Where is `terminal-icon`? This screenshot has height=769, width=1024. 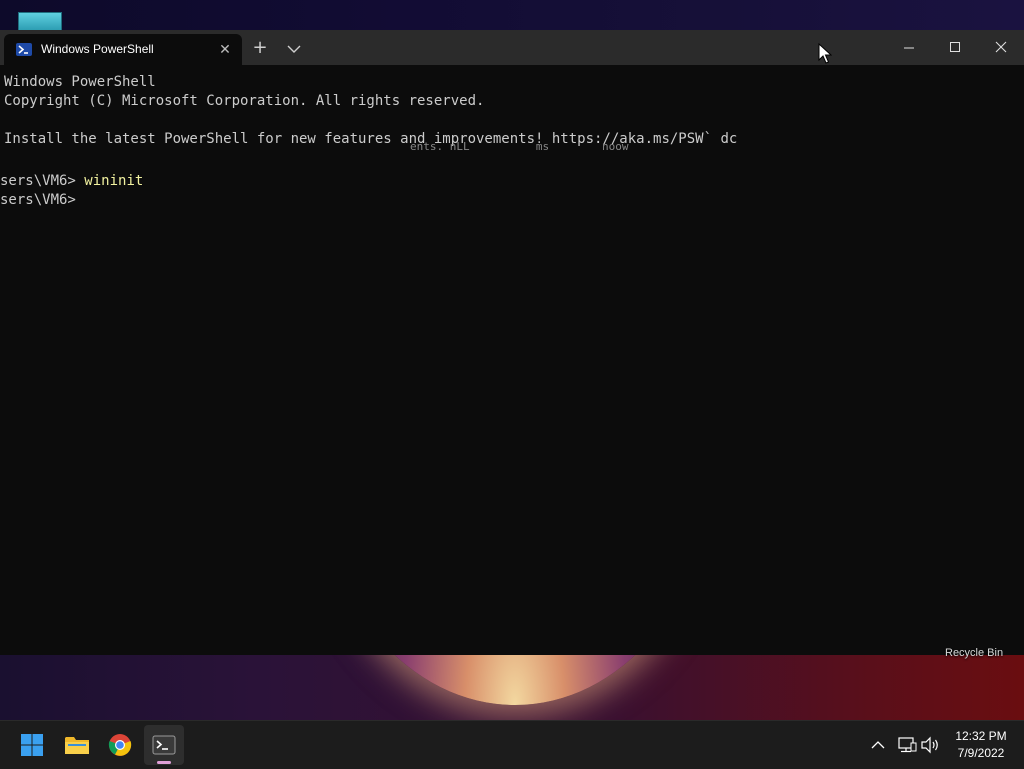
terminal-icon is located at coordinates (164, 745).